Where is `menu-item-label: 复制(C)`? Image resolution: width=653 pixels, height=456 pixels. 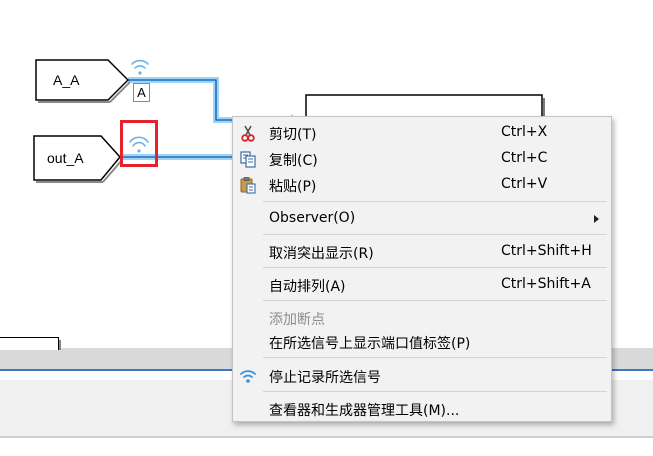
menu-item-label: 复制(C) is located at coordinates (293, 161).